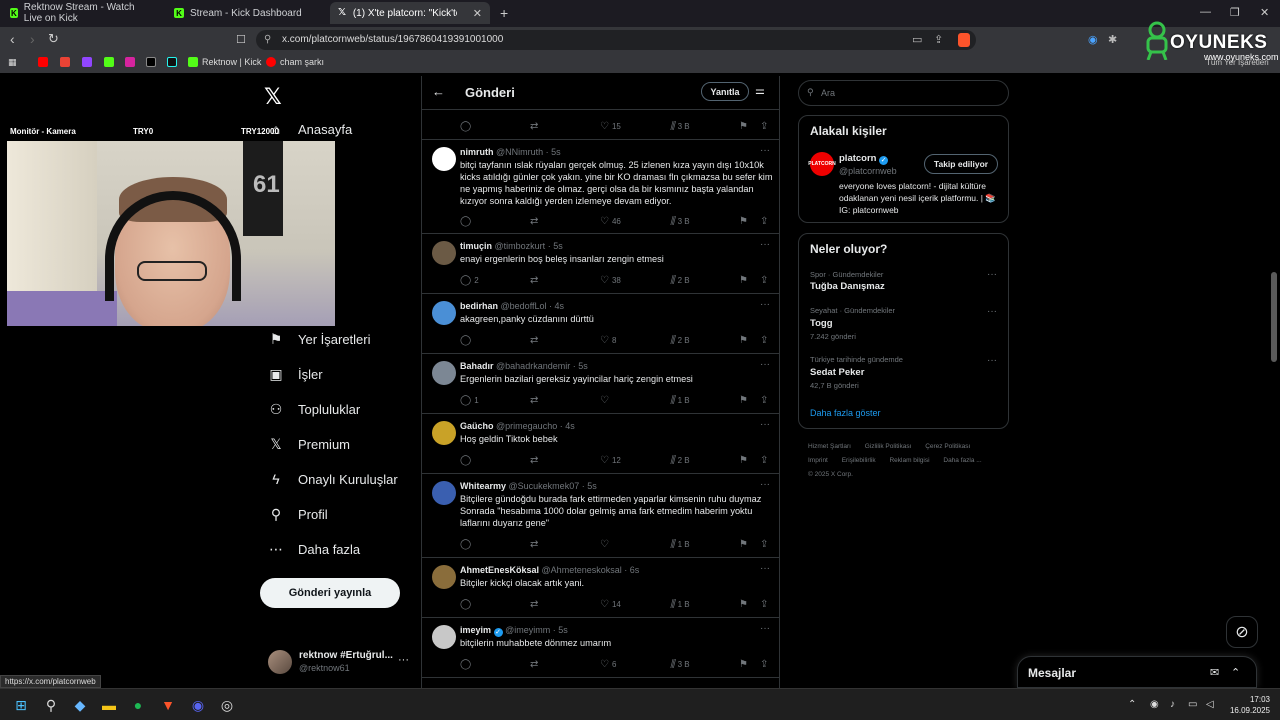 This screenshot has width=1280, height=720. I want to click on mic-icon: ♪, so click(1172, 704).